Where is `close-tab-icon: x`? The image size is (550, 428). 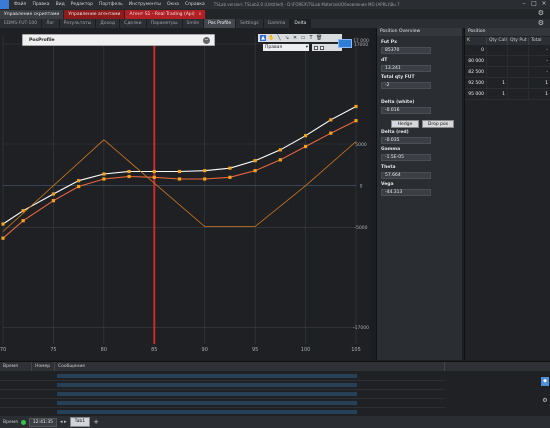 close-tab-icon: x is located at coordinates (200, 14).